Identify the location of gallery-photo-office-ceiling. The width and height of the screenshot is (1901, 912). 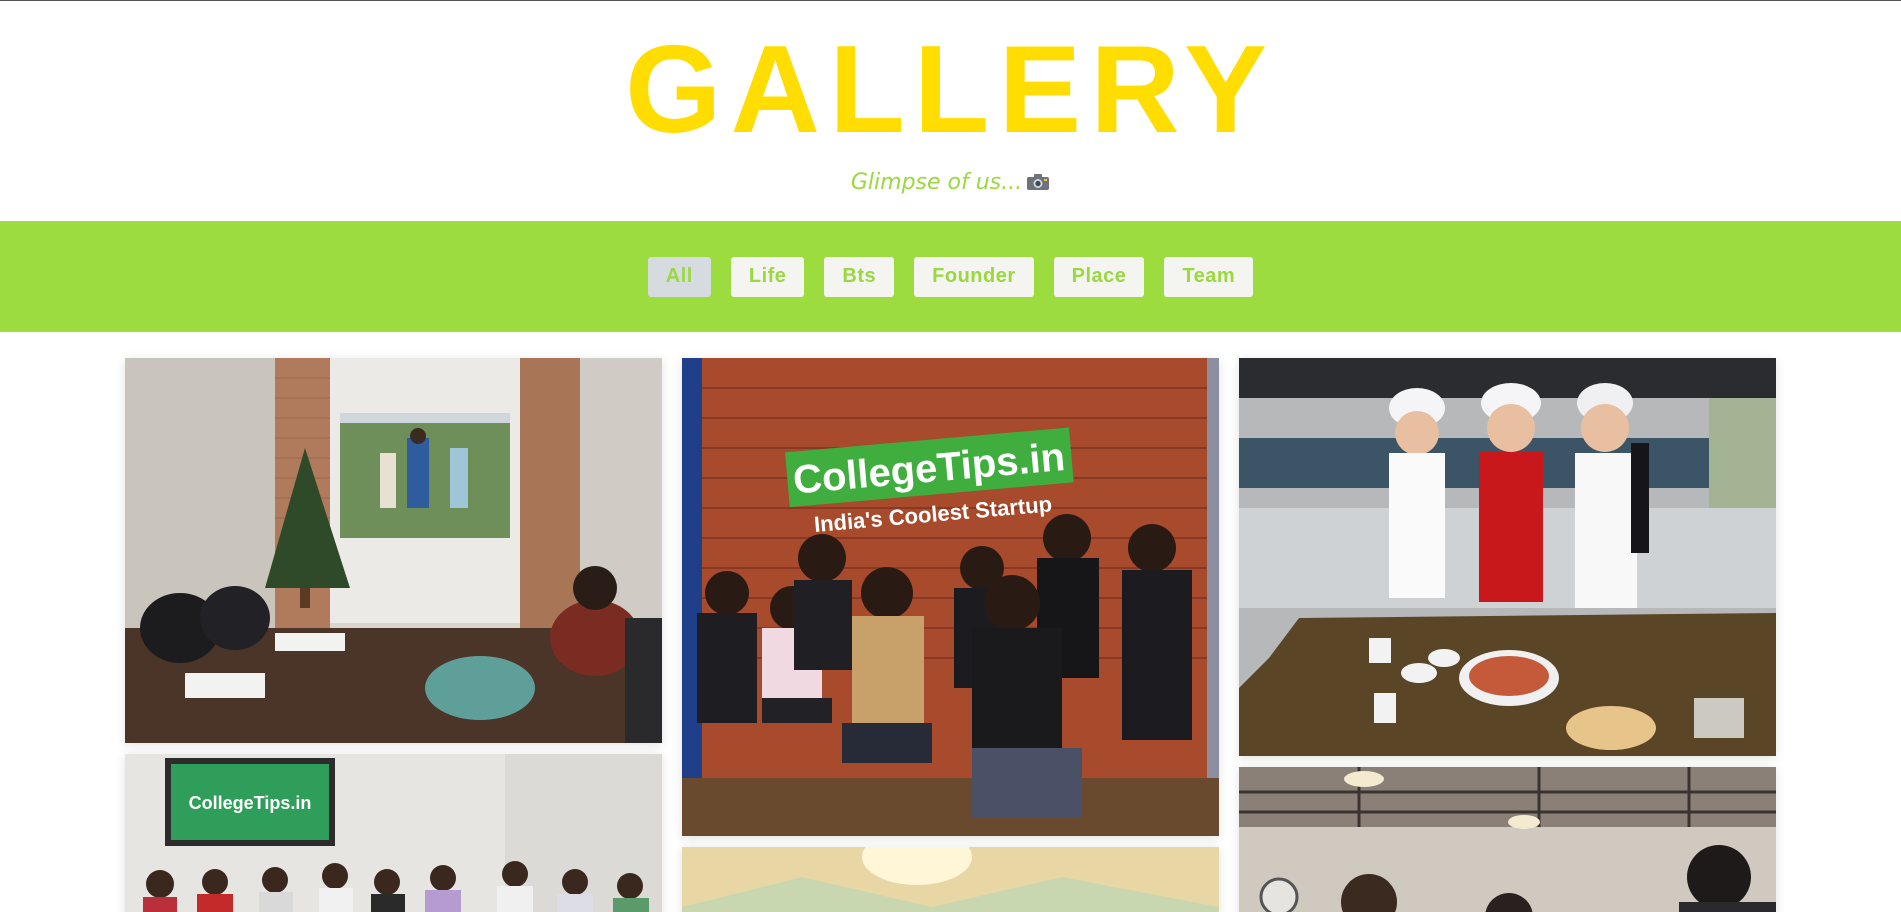
(950, 879).